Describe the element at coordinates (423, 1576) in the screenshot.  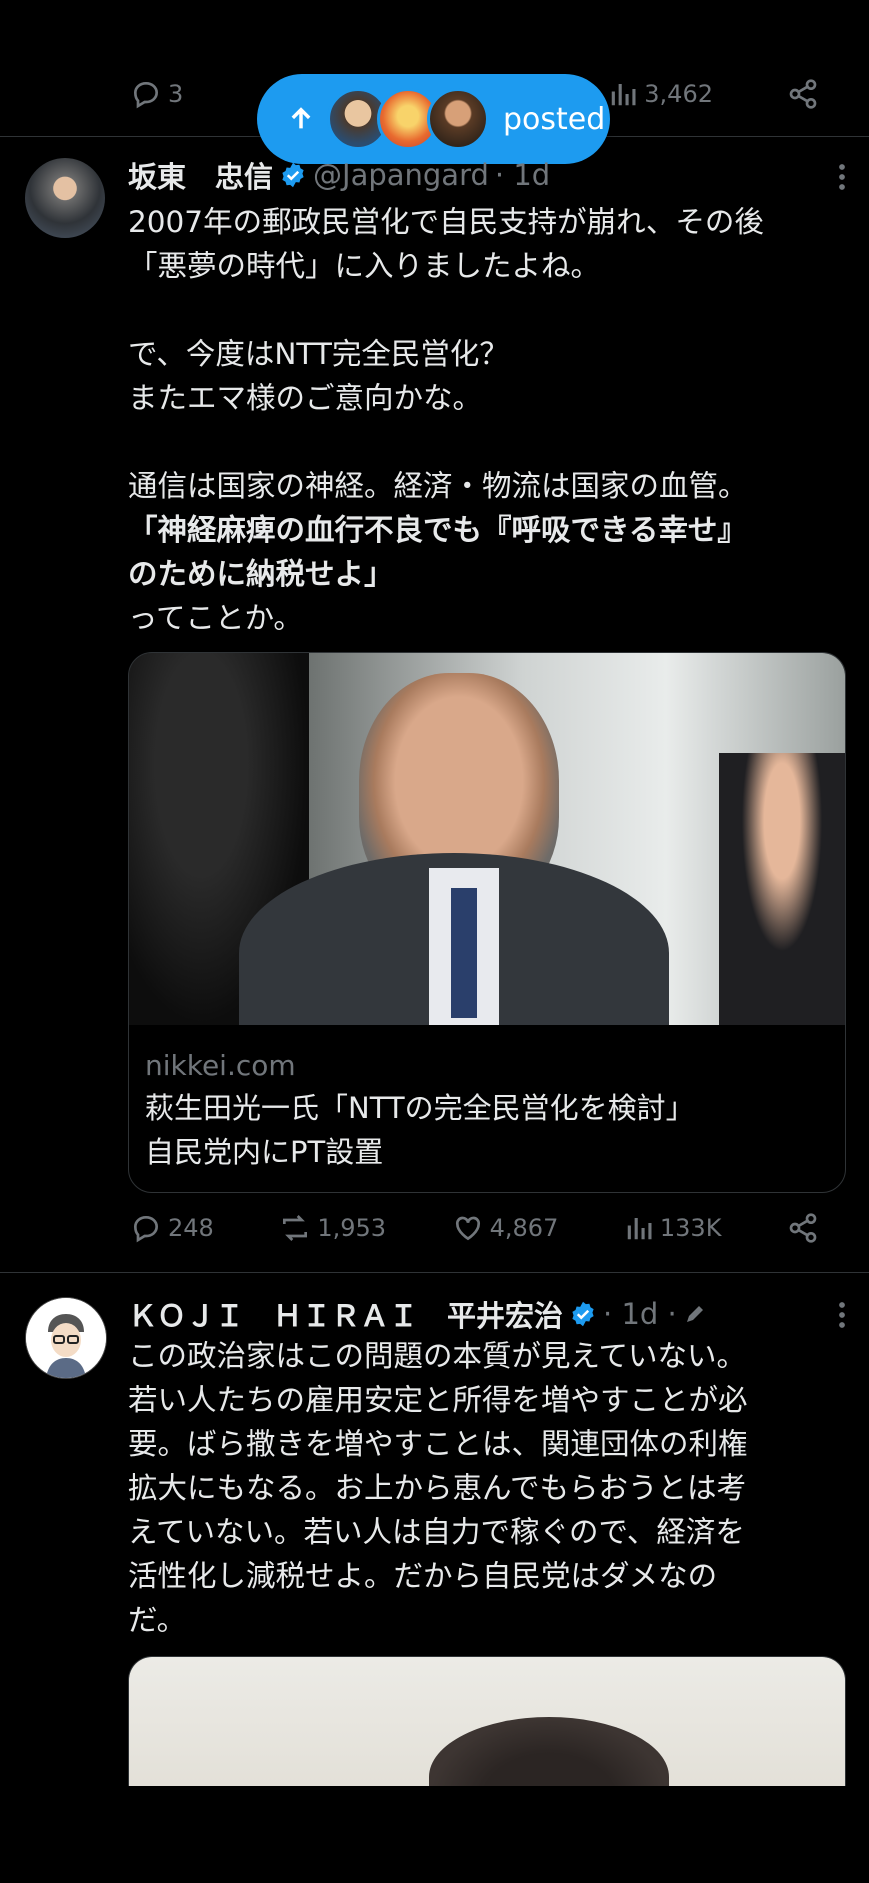
I see `tweet-line: 活性化し減税せよ。だから自民党はダメなの` at that location.